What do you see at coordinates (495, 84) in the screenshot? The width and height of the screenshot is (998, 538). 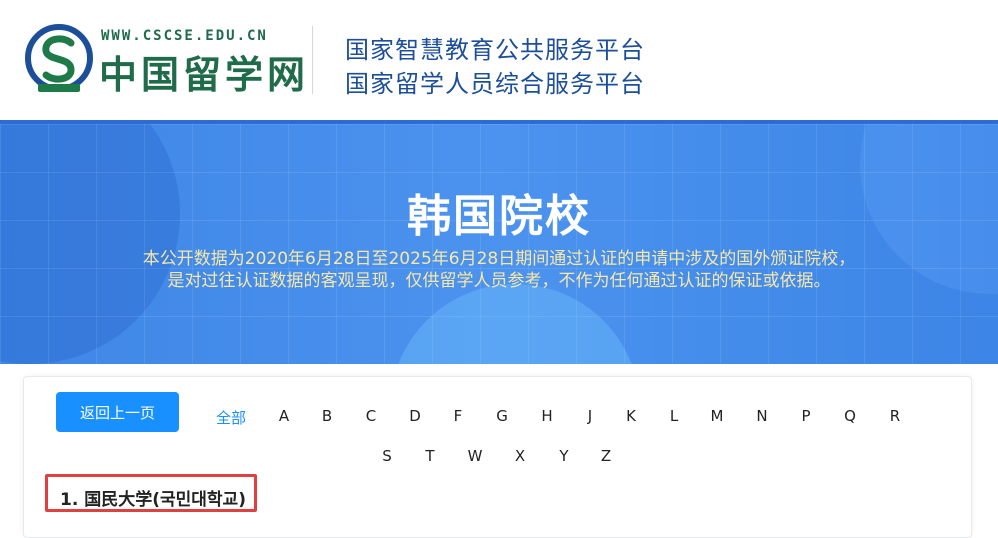 I see `platform-name-overseas-students: 国家留学人员综合服务平台` at bounding box center [495, 84].